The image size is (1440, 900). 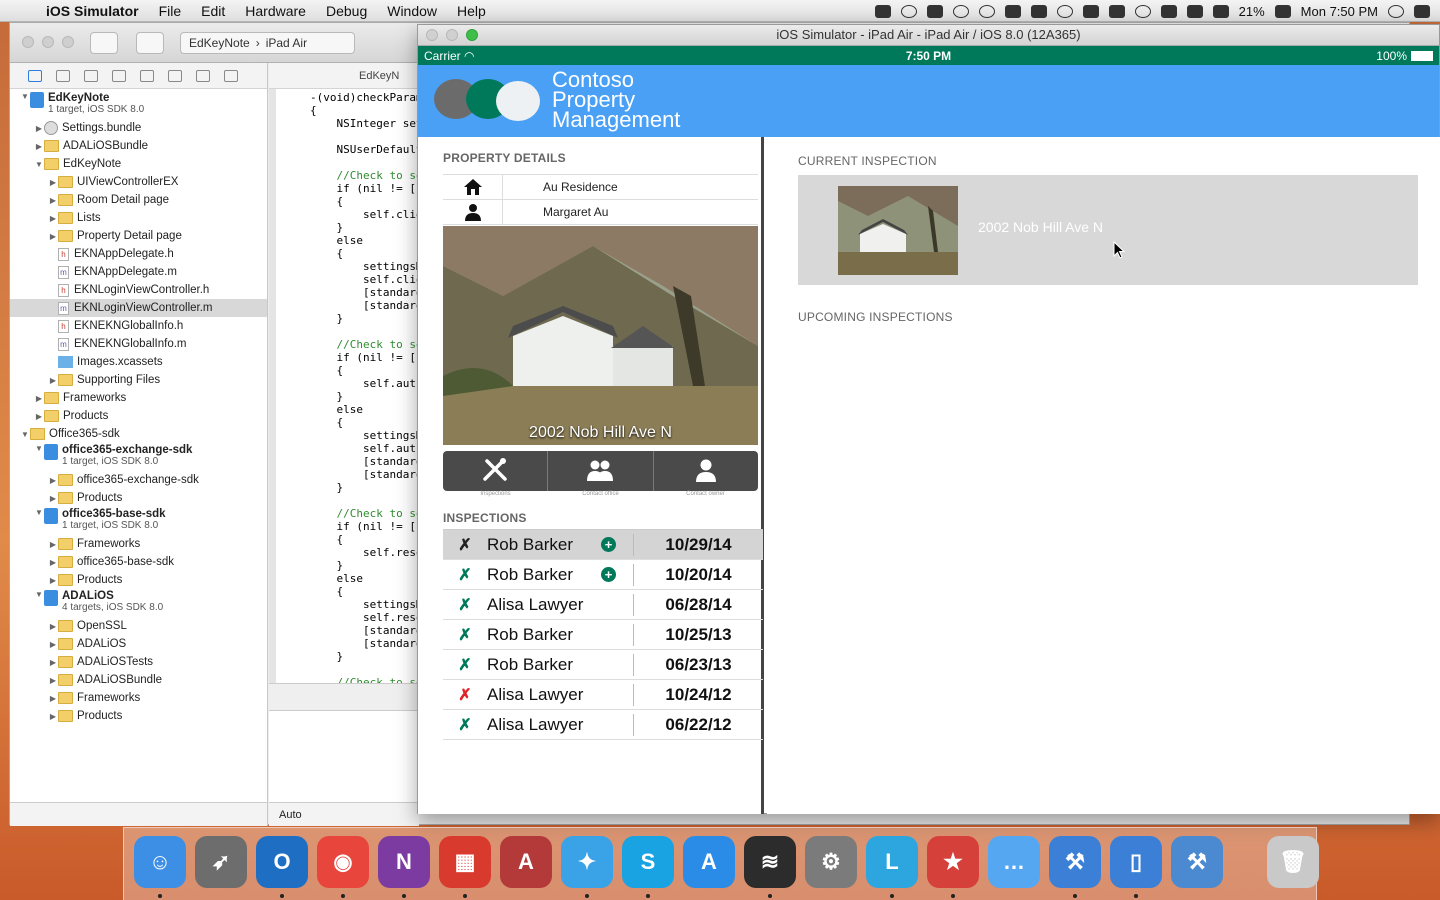 What do you see at coordinates (138, 182) in the screenshot?
I see `navigator-item: ▶ UIViewControllerEX` at bounding box center [138, 182].